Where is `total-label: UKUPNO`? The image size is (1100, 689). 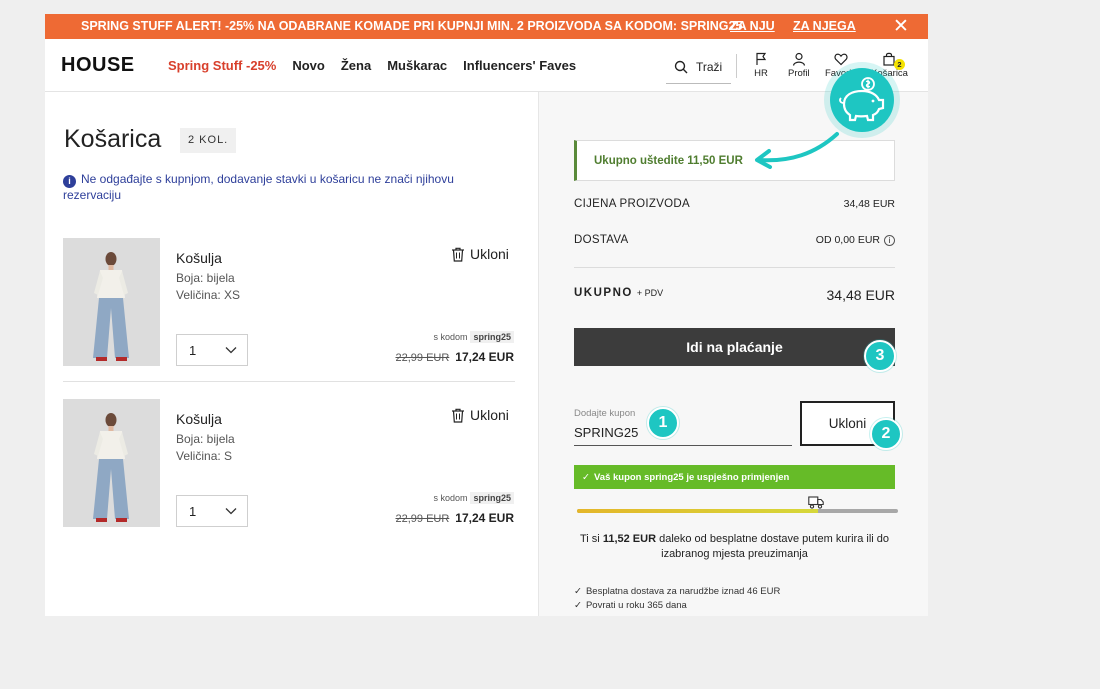 total-label: UKUPNO is located at coordinates (603, 293).